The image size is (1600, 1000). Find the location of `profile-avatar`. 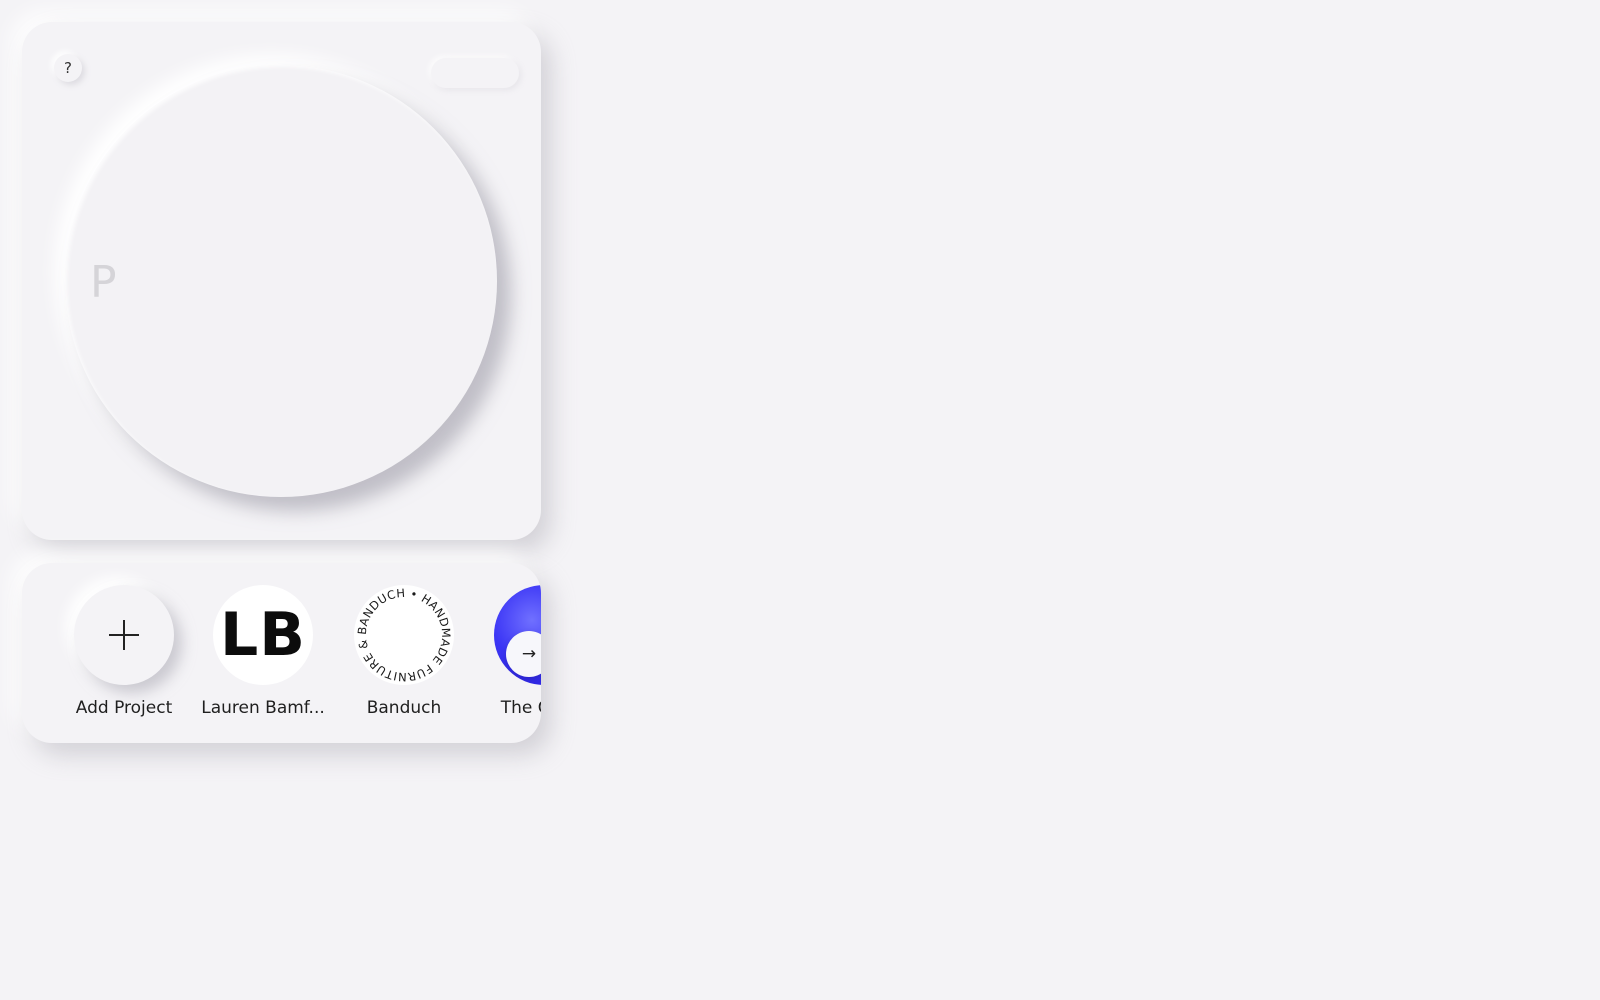

profile-avatar is located at coordinates (281, 281).